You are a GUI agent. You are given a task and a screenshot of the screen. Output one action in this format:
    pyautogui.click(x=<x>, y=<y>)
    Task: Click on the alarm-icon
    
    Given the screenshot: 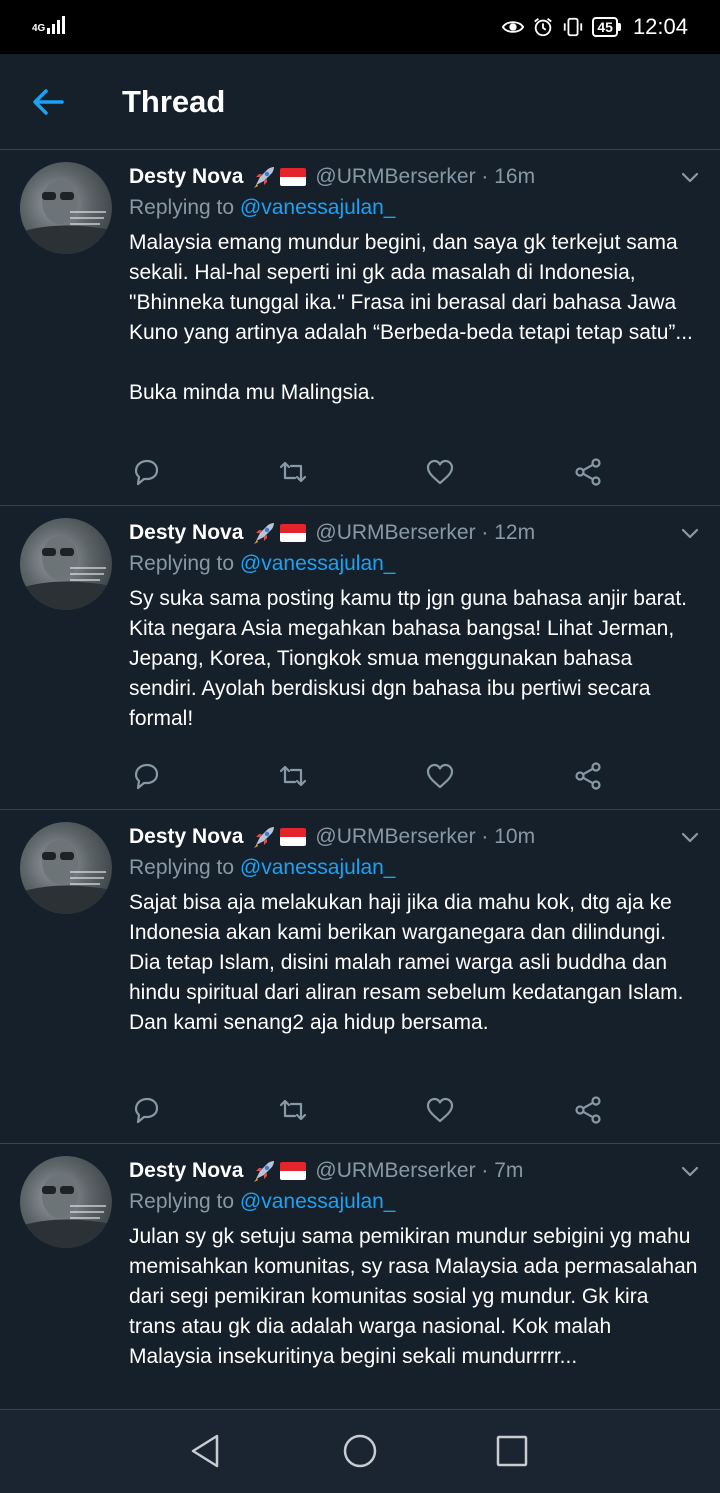 What is the action you would take?
    pyautogui.click(x=543, y=27)
    